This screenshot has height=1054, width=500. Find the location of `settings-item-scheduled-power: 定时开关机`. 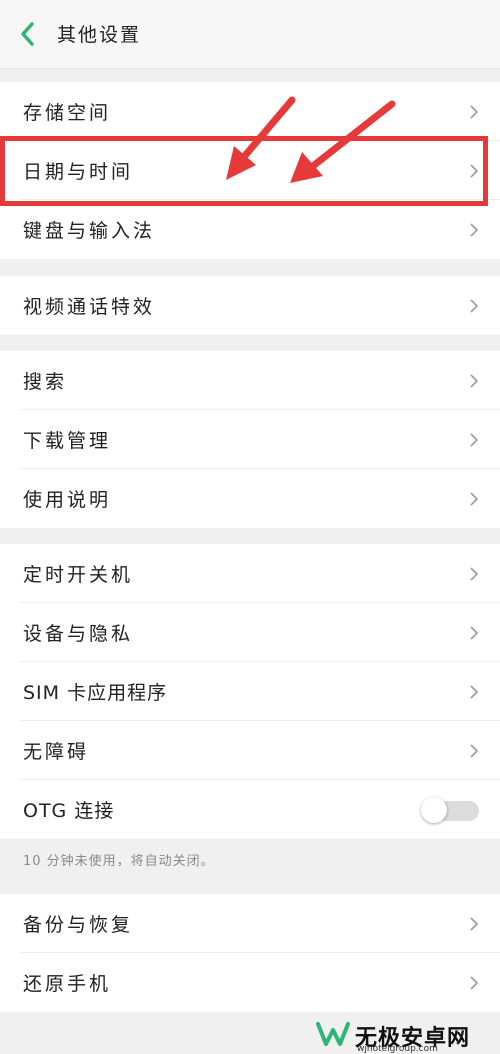

settings-item-scheduled-power: 定时开关机 is located at coordinates (250, 573).